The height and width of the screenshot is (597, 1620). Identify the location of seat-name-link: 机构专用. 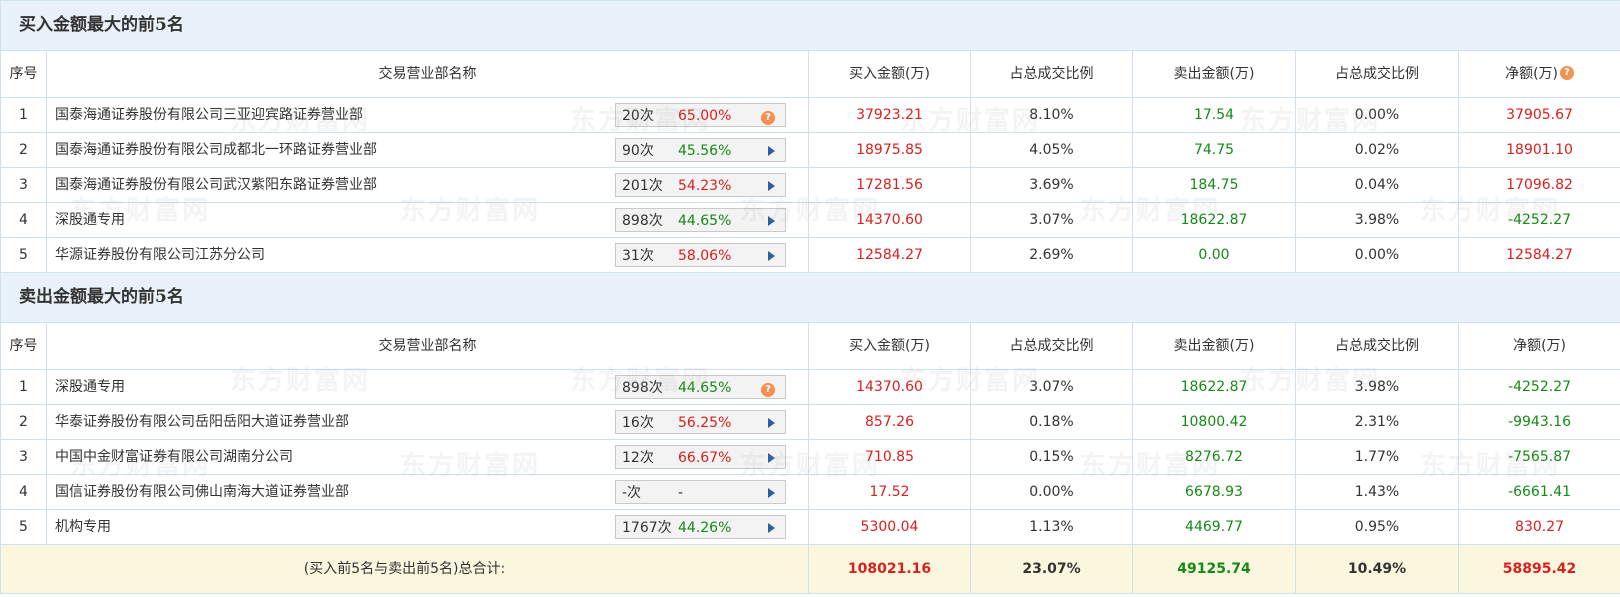
(322, 527).